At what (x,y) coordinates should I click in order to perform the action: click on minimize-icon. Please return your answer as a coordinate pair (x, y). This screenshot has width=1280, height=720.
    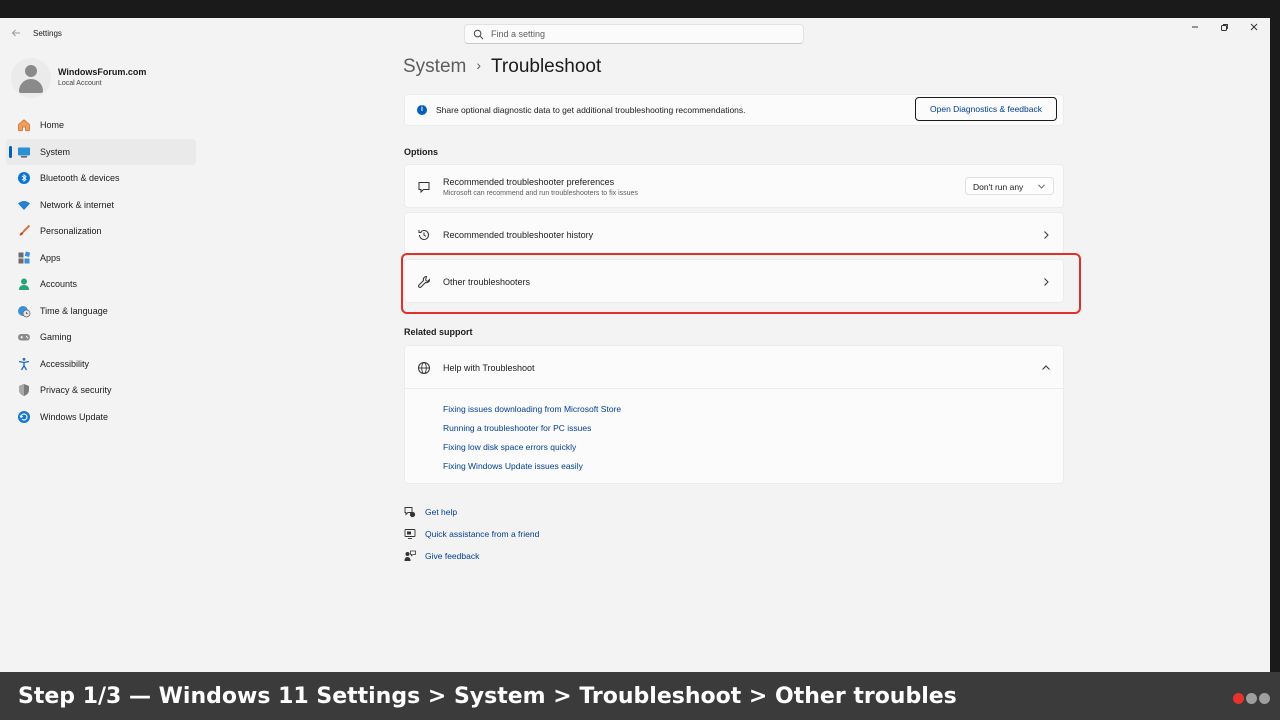
    Looking at the image, I should click on (1195, 30).